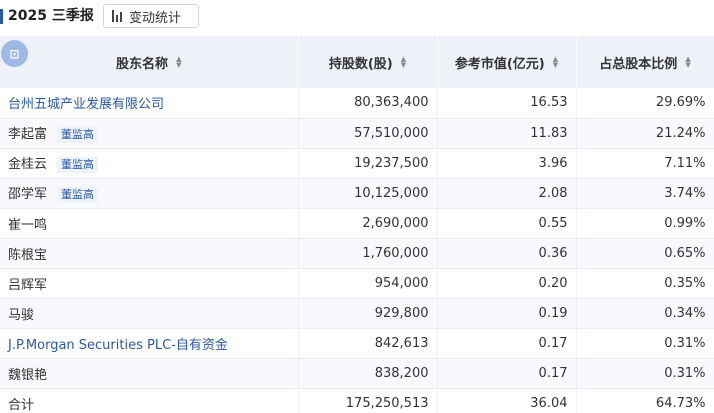  I want to click on shareholder-link: 台州五城产业发展有限公司, so click(86, 104).